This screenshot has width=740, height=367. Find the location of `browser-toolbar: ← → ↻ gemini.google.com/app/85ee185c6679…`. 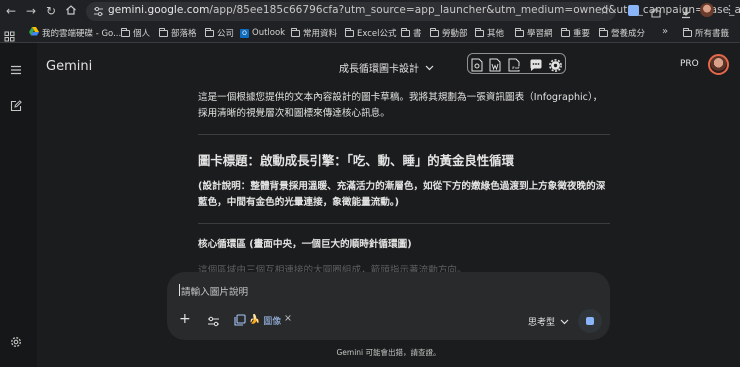

browser-toolbar: ← → ↻ gemini.google.com/app/85ee185c6679… is located at coordinates (370, 11).